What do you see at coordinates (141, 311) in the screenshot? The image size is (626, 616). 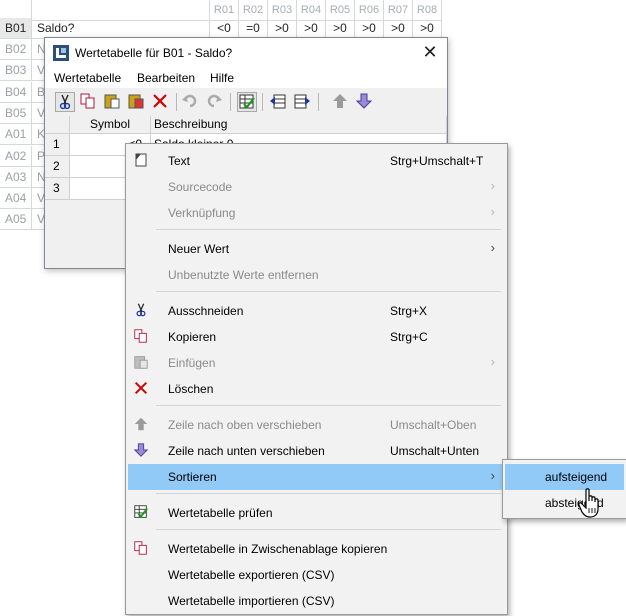 I see `scissors-icon` at bounding box center [141, 311].